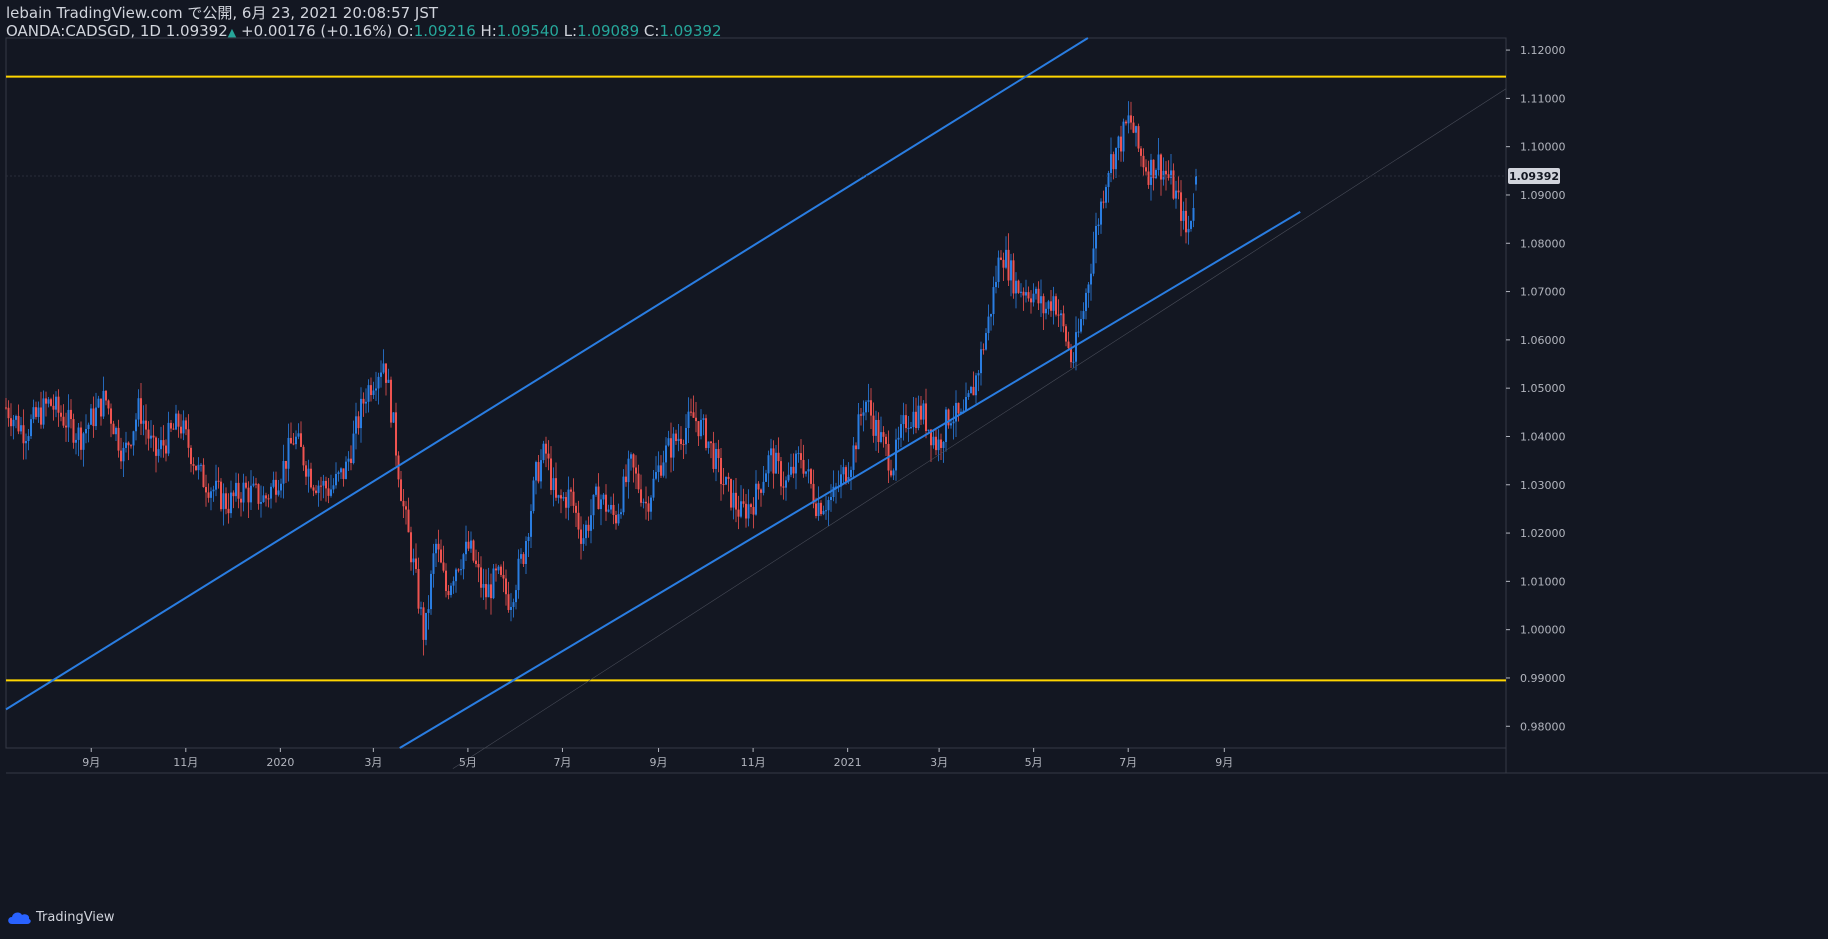  Describe the element at coordinates (60, 917) in the screenshot. I see `tradingview-logo: TradingView` at that location.